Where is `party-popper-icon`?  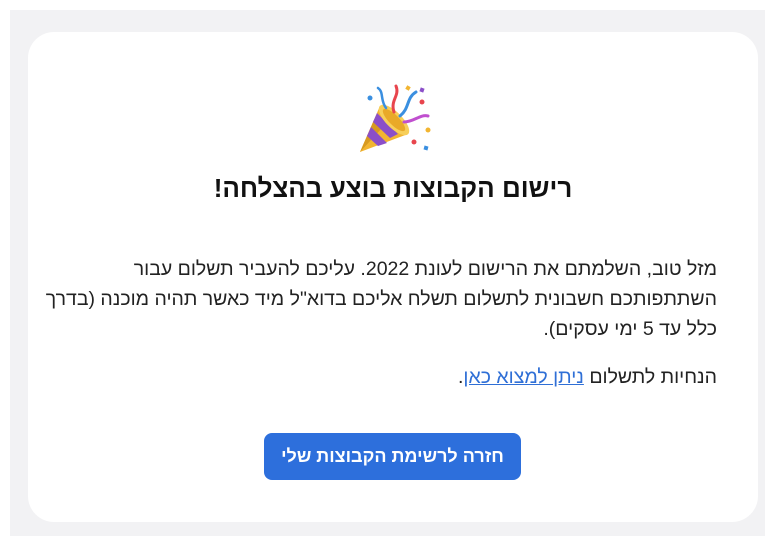
party-popper-icon is located at coordinates (392, 120).